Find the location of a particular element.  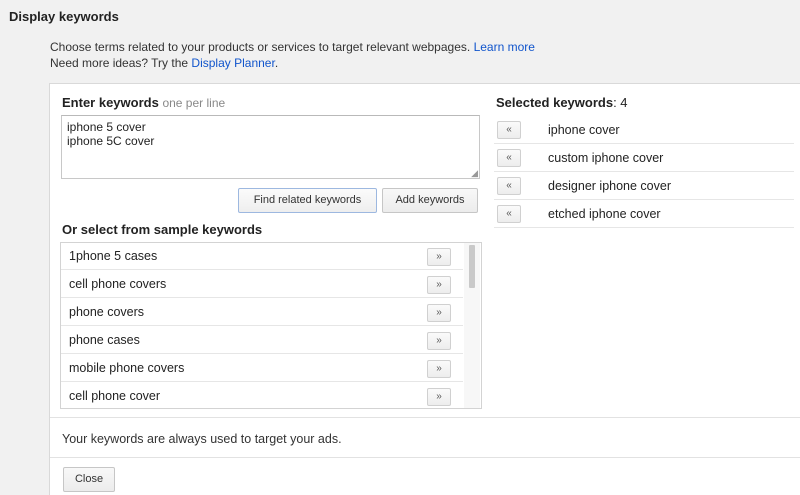

selected-keywords-title: Selected keywords is located at coordinates (555, 102).